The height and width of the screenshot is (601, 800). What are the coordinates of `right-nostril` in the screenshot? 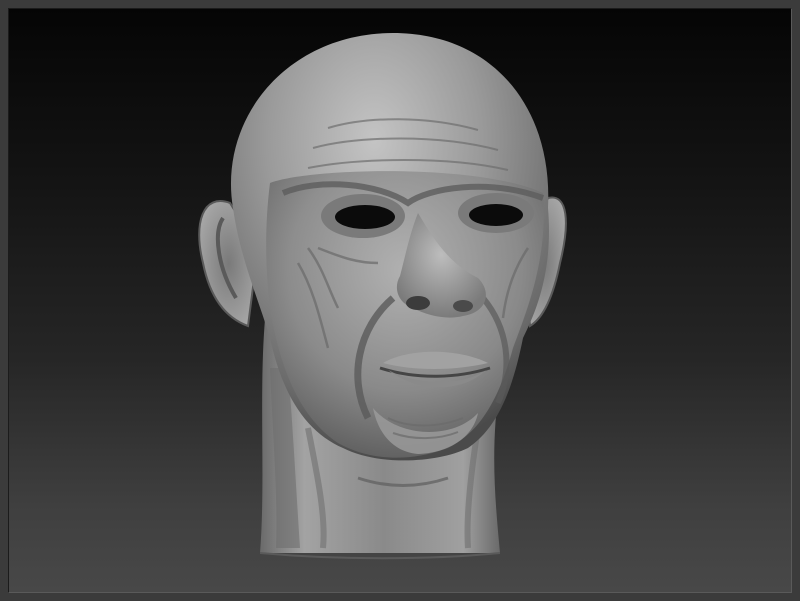 It's located at (463, 306).